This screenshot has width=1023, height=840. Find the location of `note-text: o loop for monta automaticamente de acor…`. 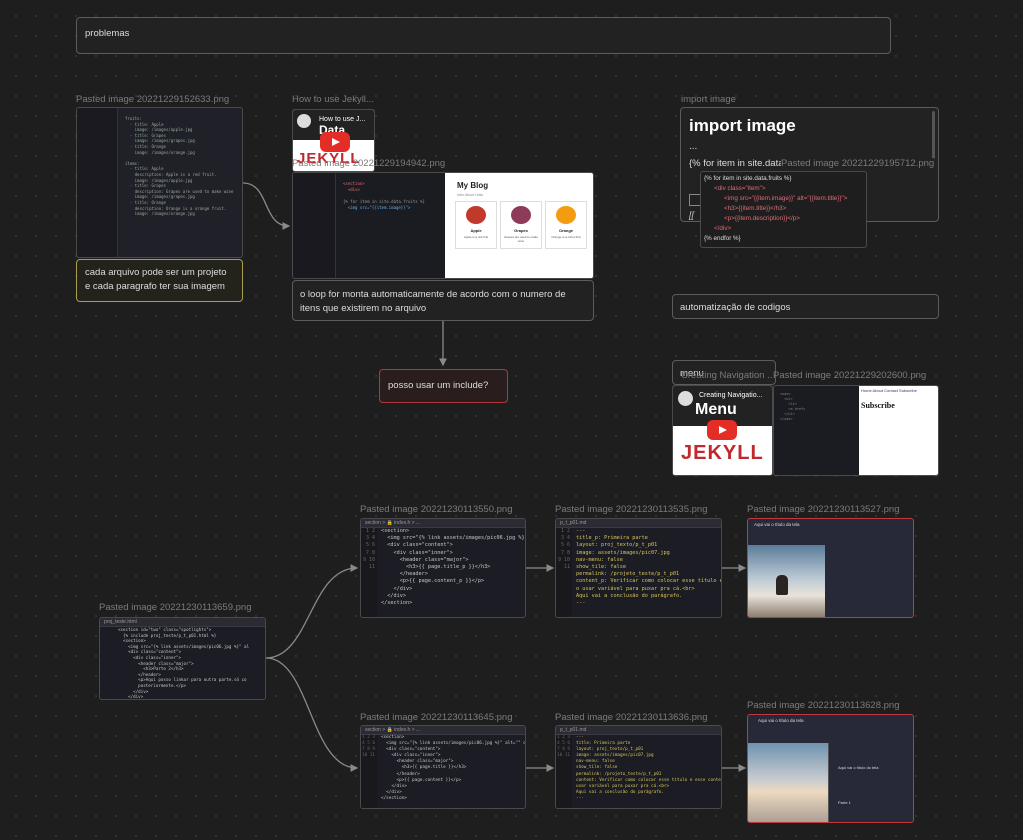

note-text: o loop for monta automaticamente de acor… is located at coordinates (433, 301).